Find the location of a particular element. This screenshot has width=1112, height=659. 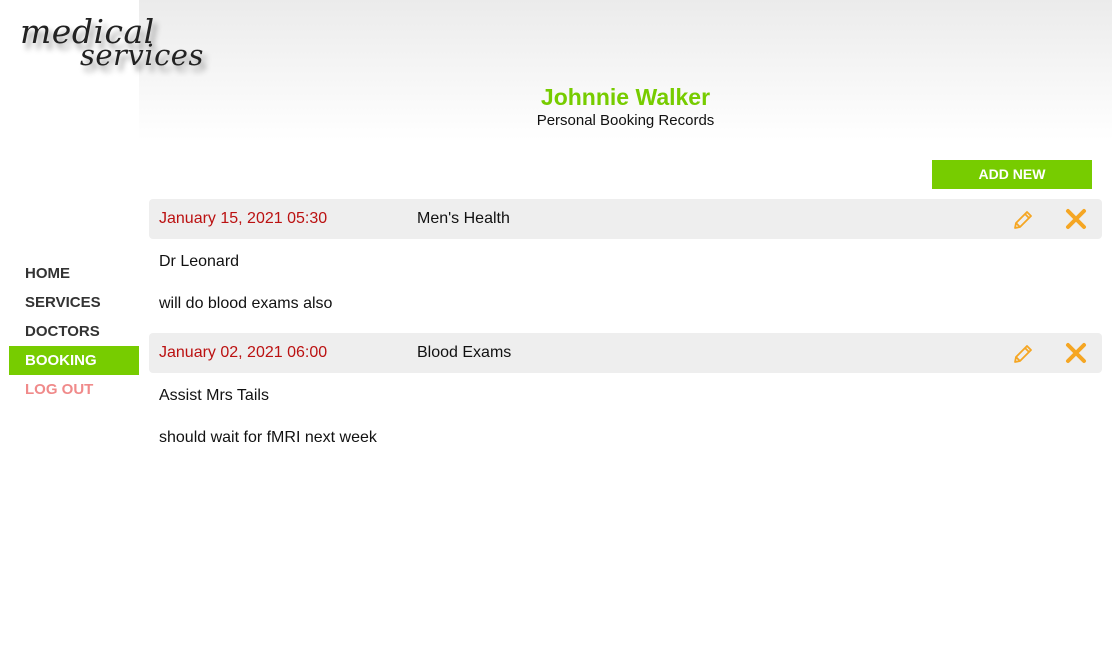

record-header: January 02, 2021 06:00 Blood Exams is located at coordinates (625, 353).